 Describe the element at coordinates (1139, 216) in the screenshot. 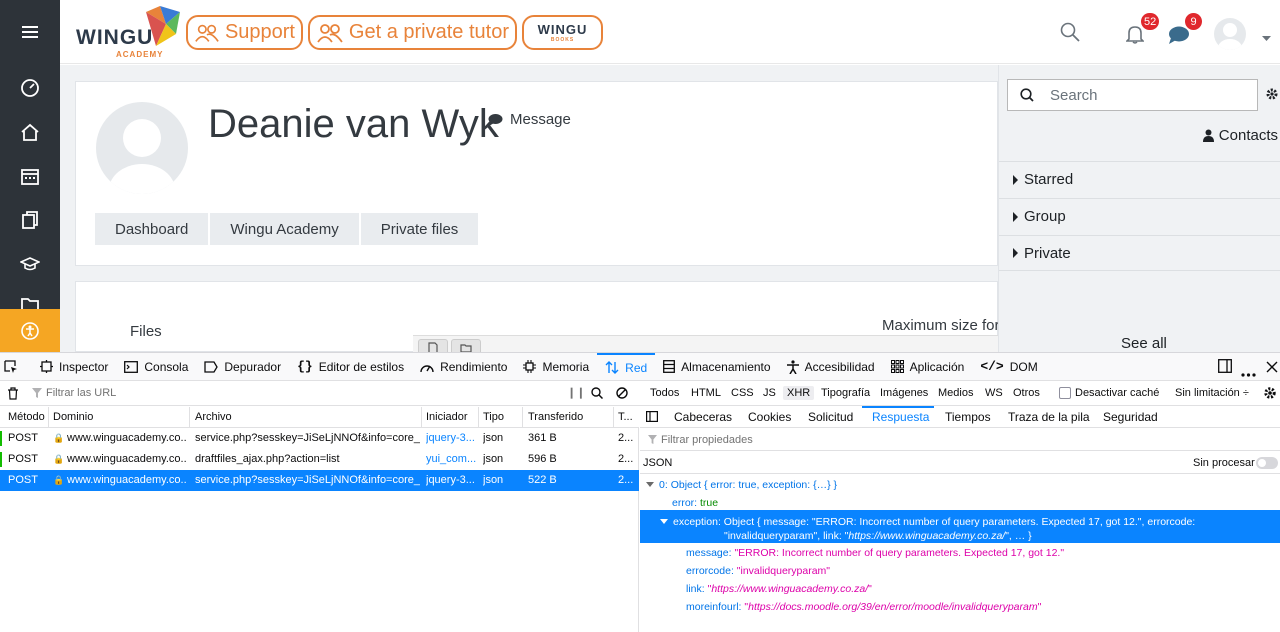

I see `drawer-section-group: Group` at that location.